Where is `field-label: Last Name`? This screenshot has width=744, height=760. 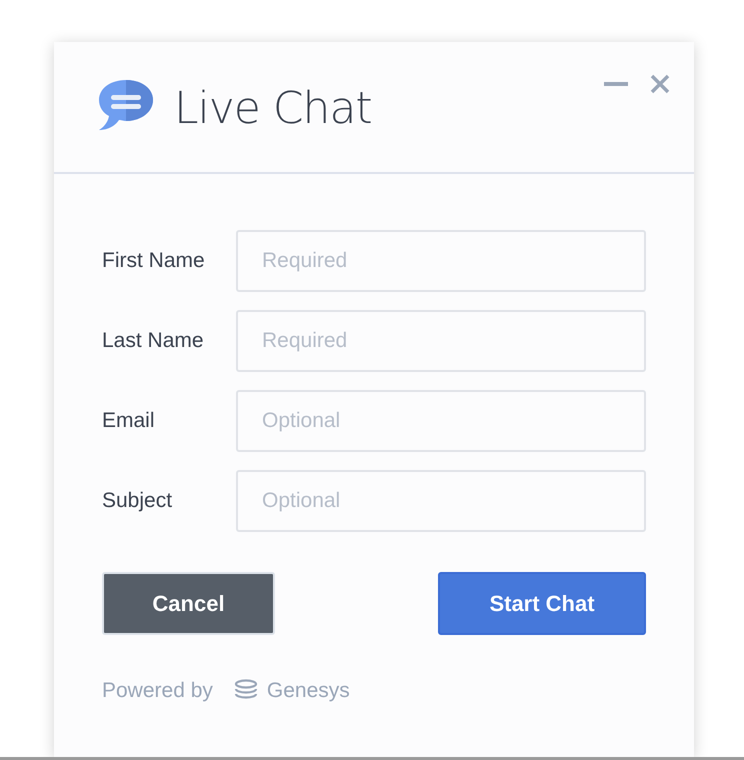 field-label: Last Name is located at coordinates (153, 341).